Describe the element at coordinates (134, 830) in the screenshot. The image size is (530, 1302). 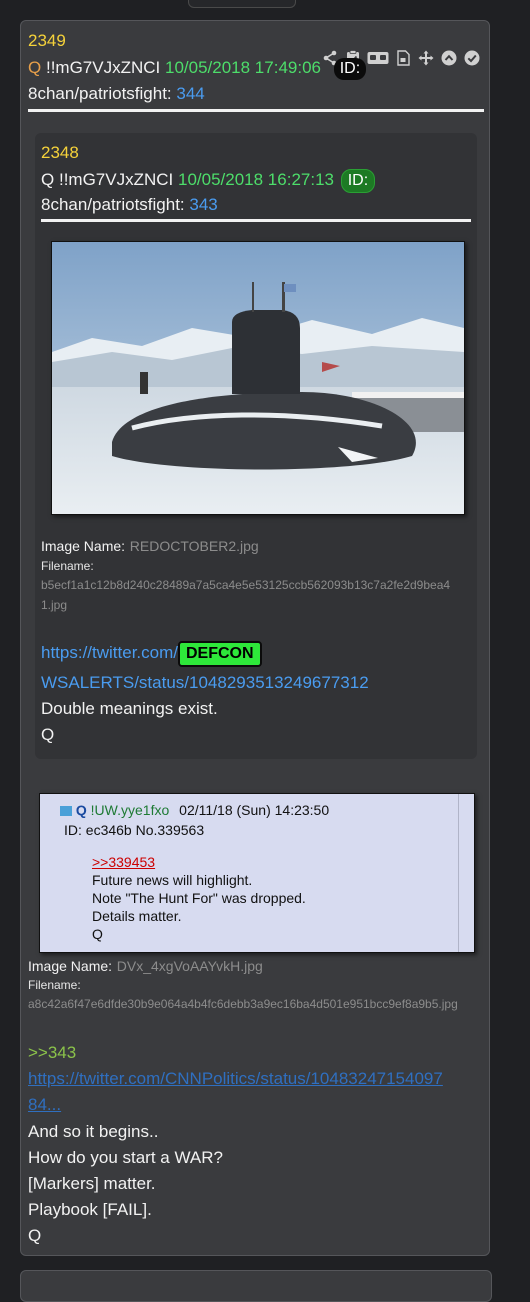
I see `screenshot-id-line: ID: ec346b No.339563` at that location.